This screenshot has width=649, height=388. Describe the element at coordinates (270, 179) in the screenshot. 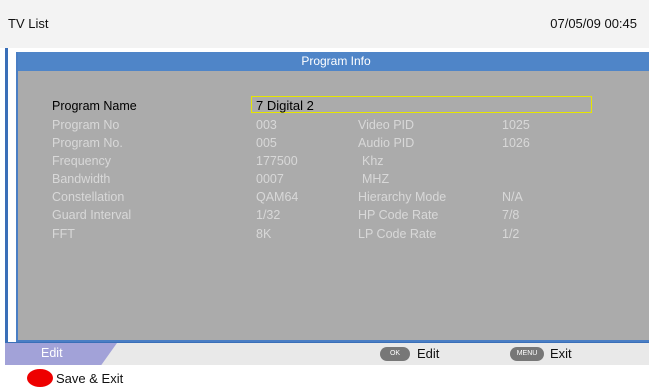

I see `bandwidth-value: 0007` at that location.